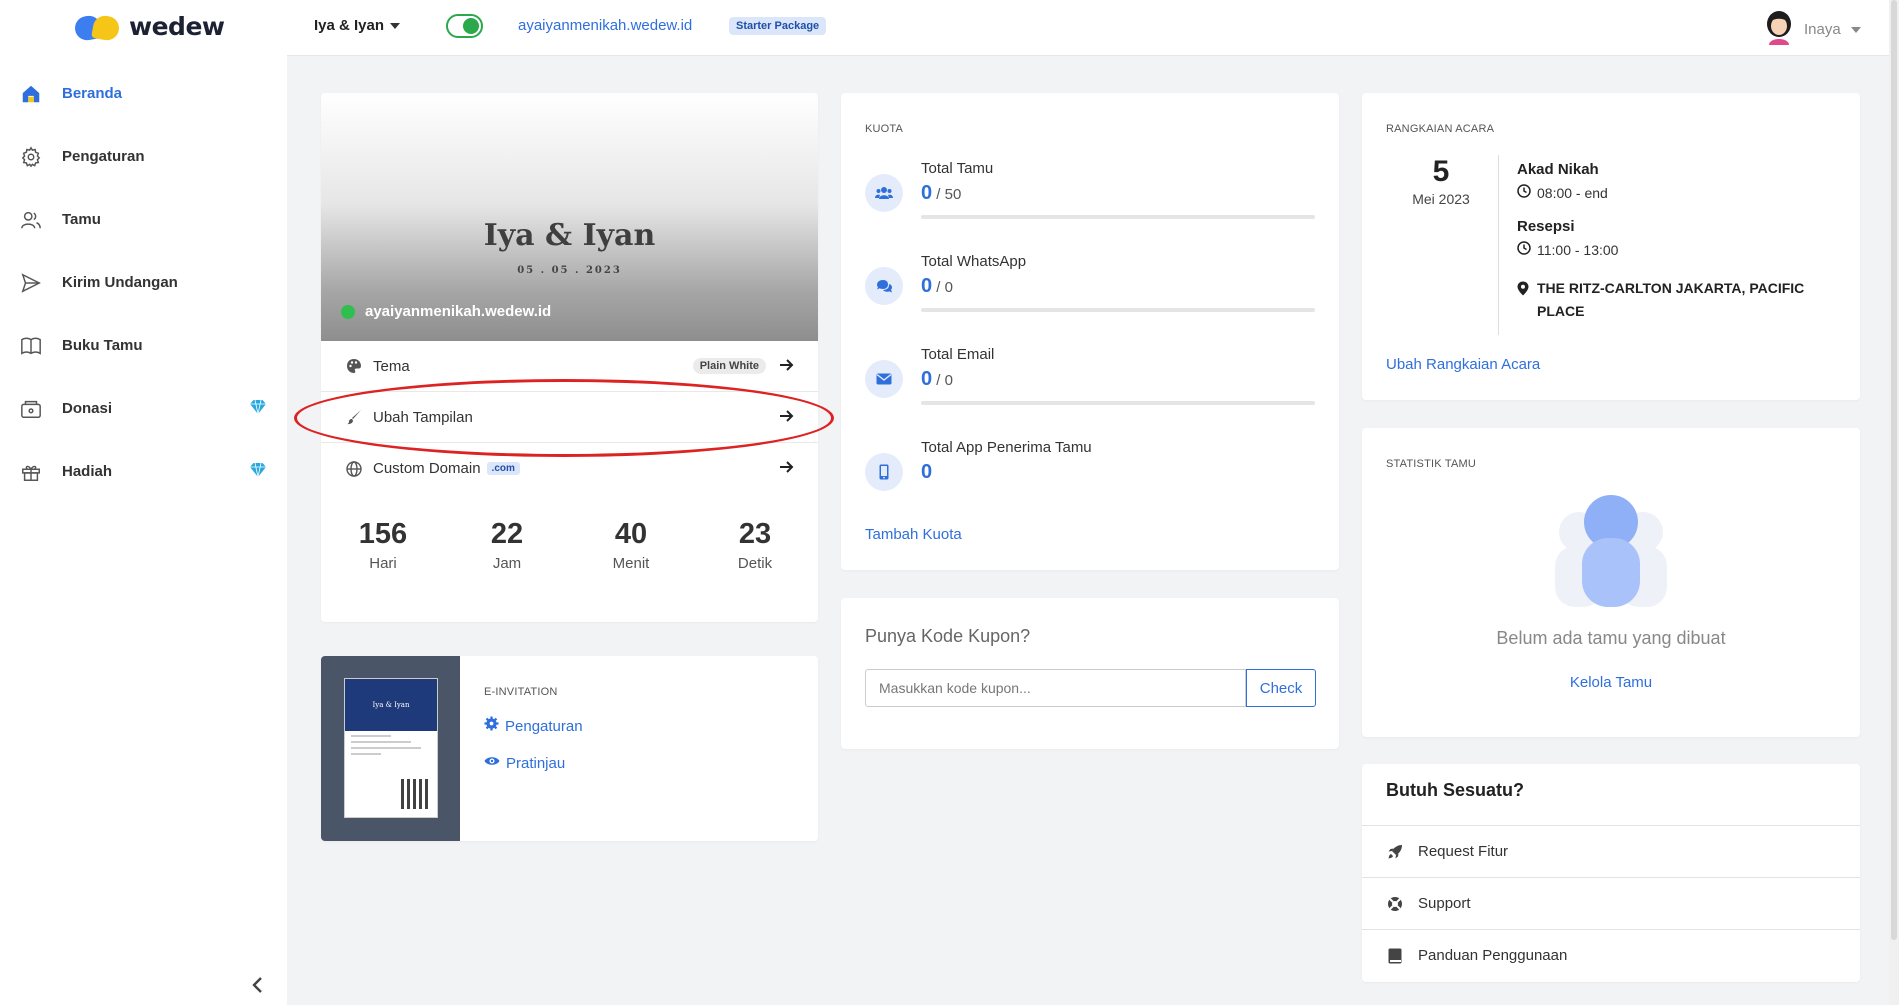  Describe the element at coordinates (1006, 447) in the screenshot. I see `kuota-label: Total App Penerima Tamu` at that location.